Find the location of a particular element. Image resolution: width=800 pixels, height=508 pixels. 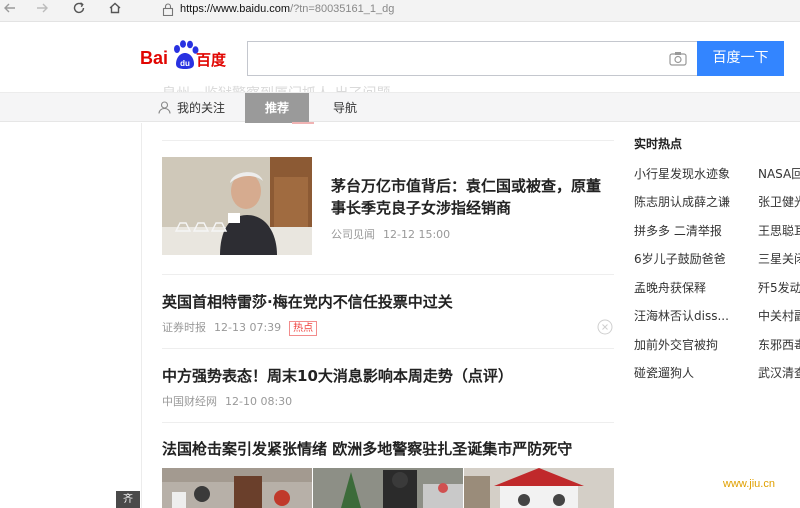

hot-item: NASA回 is located at coordinates (779, 173).